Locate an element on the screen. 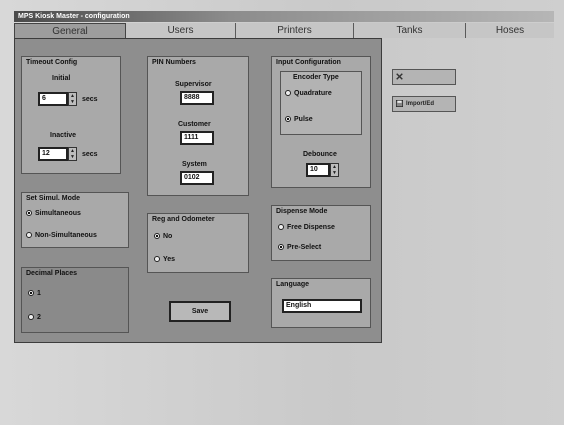 This screenshot has height=425, width=564. language-group: Language English is located at coordinates (321, 303).